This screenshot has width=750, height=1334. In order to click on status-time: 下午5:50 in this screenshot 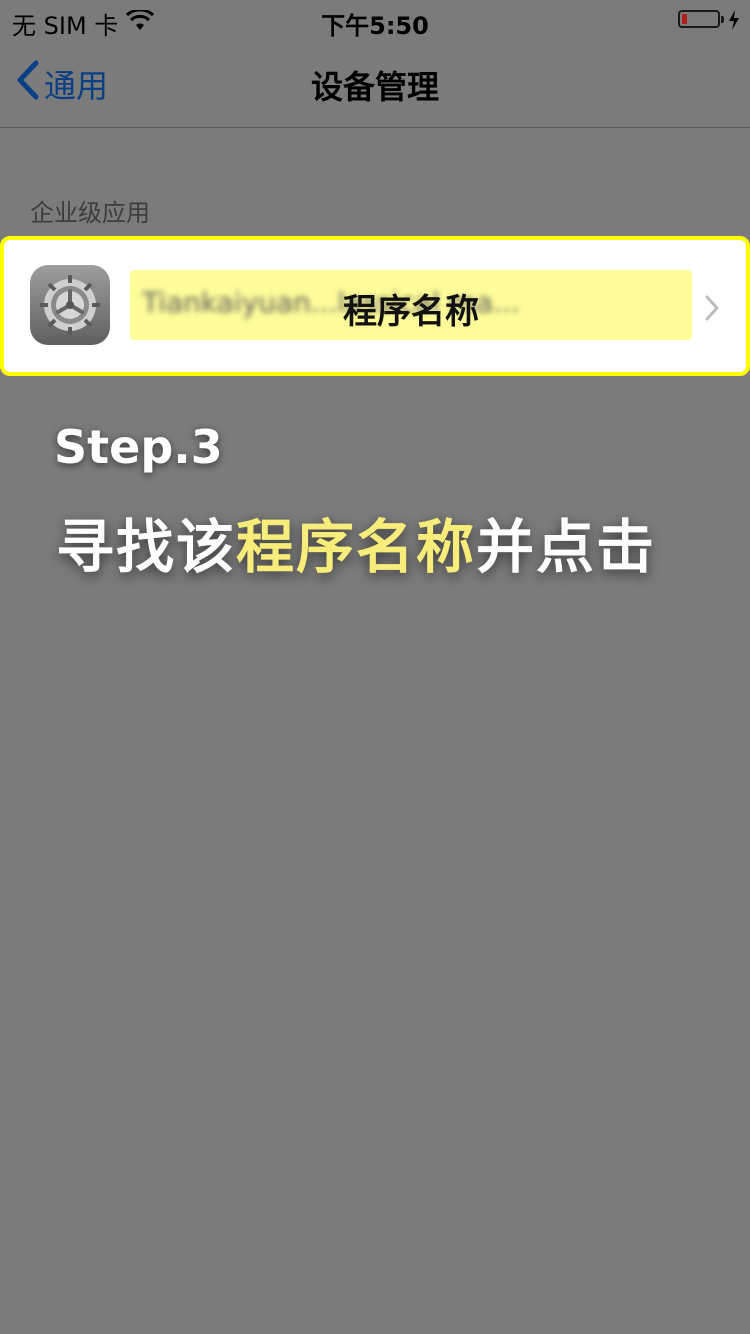, I will do `click(375, 26)`.